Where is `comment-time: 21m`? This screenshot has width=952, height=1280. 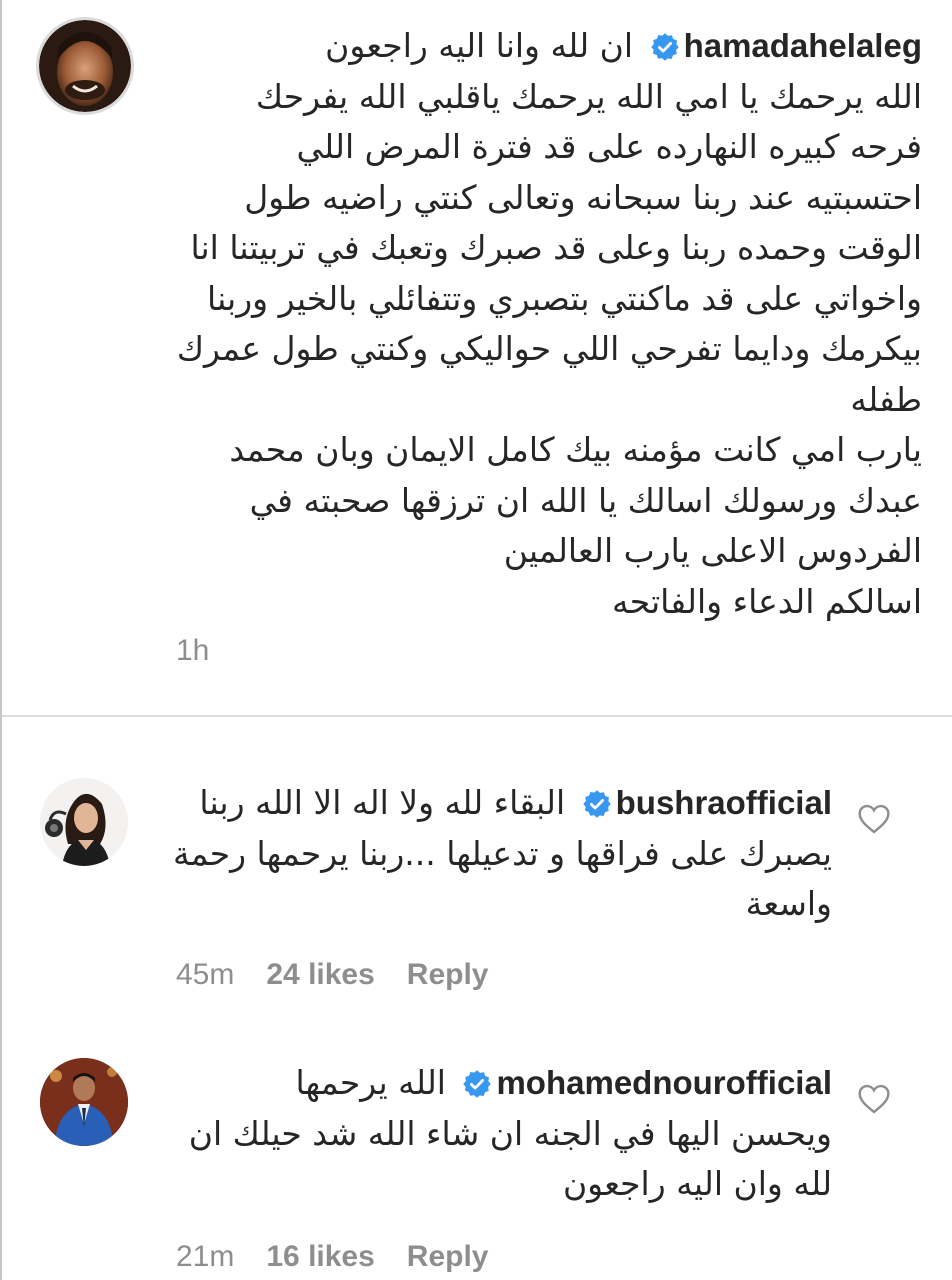
comment-time: 21m is located at coordinates (205, 1256).